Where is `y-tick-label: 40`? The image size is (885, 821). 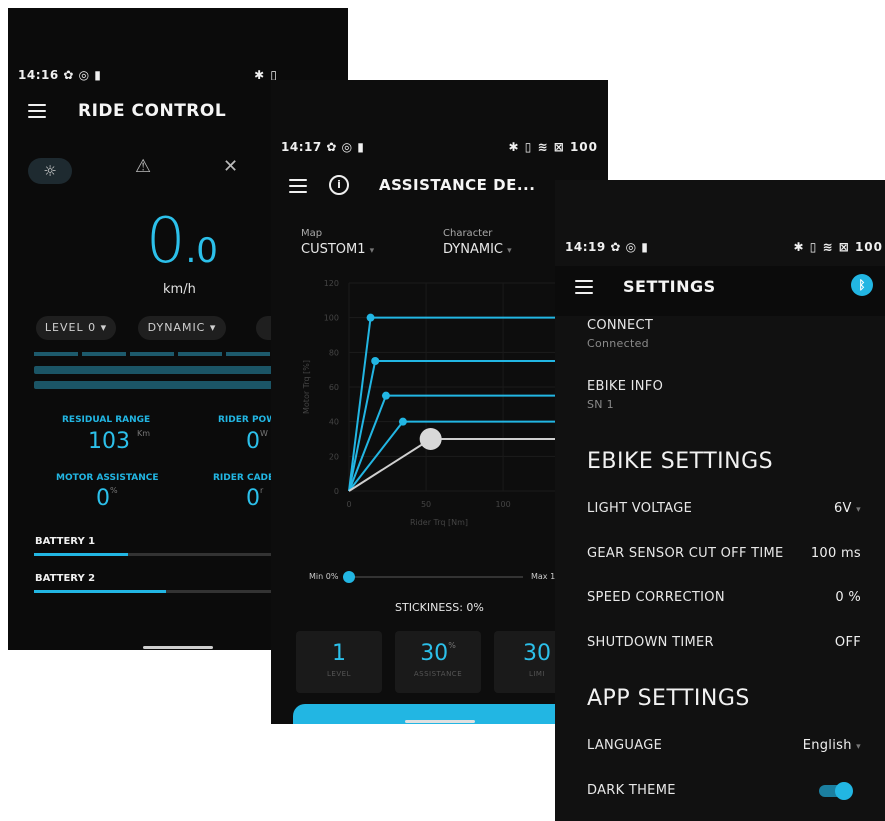
y-tick-label: 40 is located at coordinates (334, 422).